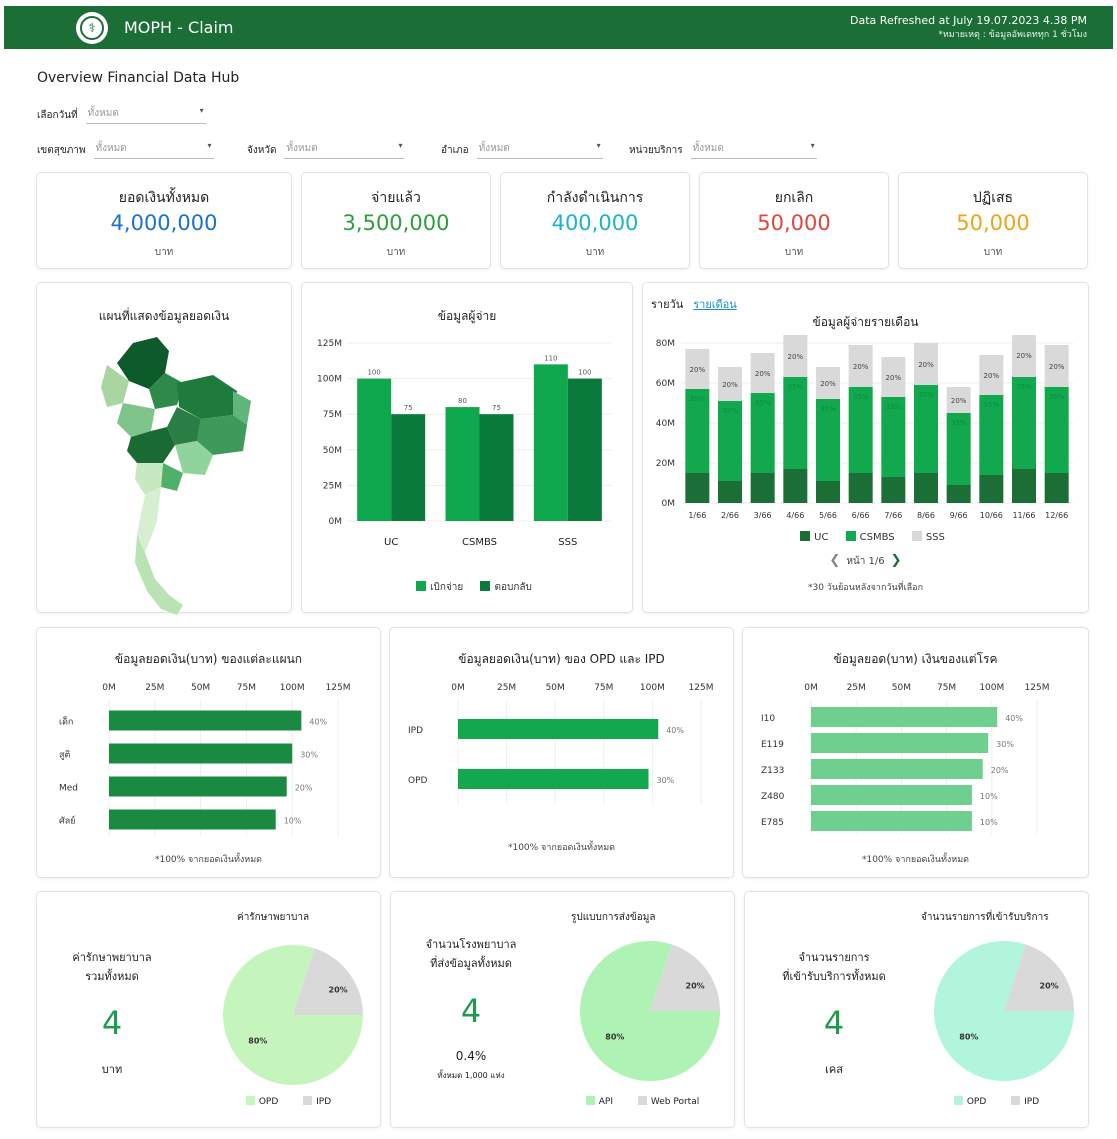 Image resolution: width=1117 pixels, height=1139 pixels. Describe the element at coordinates (834, 957) in the screenshot. I see `pie-stat-line: จำนวนรายการ` at that location.